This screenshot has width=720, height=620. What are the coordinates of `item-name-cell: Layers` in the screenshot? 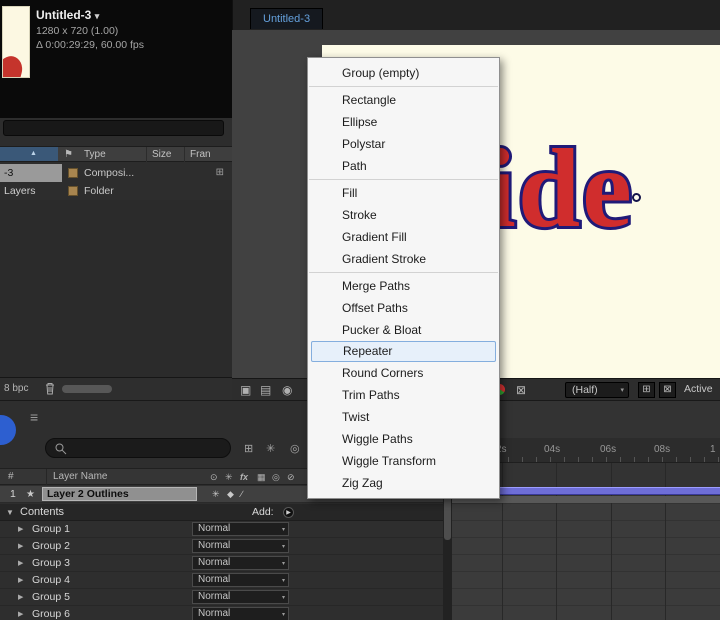 It's located at (31, 191).